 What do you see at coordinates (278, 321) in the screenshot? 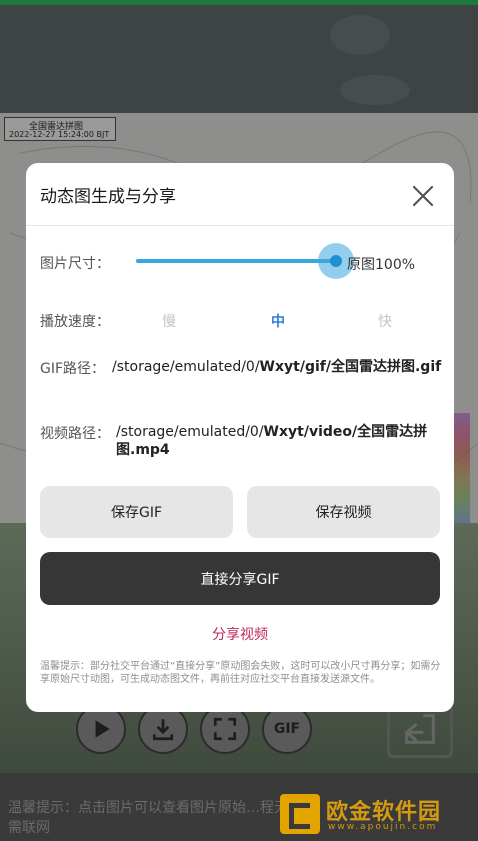
I see `speed-option-medium: 中` at bounding box center [278, 321].